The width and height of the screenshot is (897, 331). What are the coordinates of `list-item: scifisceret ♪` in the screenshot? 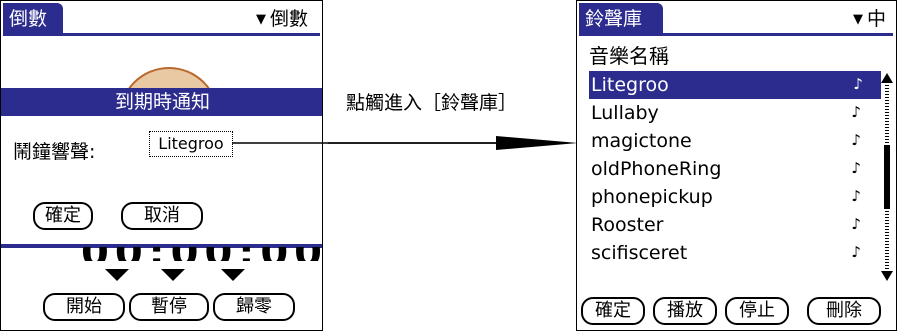 It's located at (734, 253).